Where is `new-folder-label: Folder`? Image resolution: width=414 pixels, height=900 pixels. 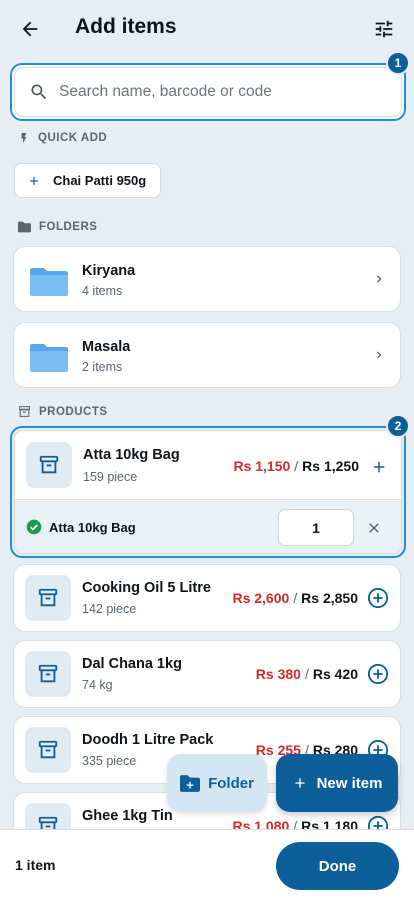 new-folder-label: Folder is located at coordinates (231, 783).